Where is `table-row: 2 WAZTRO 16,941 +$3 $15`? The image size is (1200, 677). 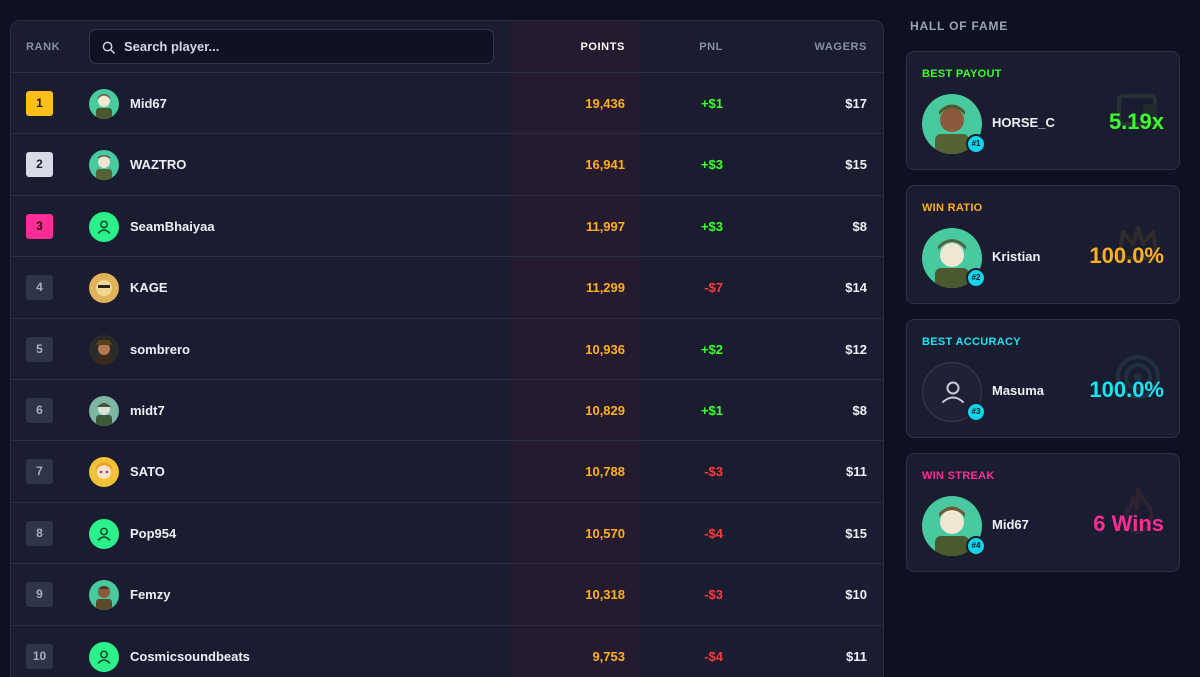
table-row: 2 WAZTRO 16,941 +$3 $15 is located at coordinates (447, 165).